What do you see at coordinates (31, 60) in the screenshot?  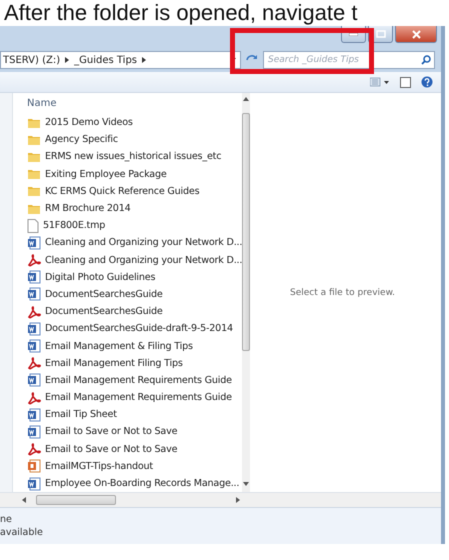 I see `breadcrumb: TSERV) (Z:)` at bounding box center [31, 60].